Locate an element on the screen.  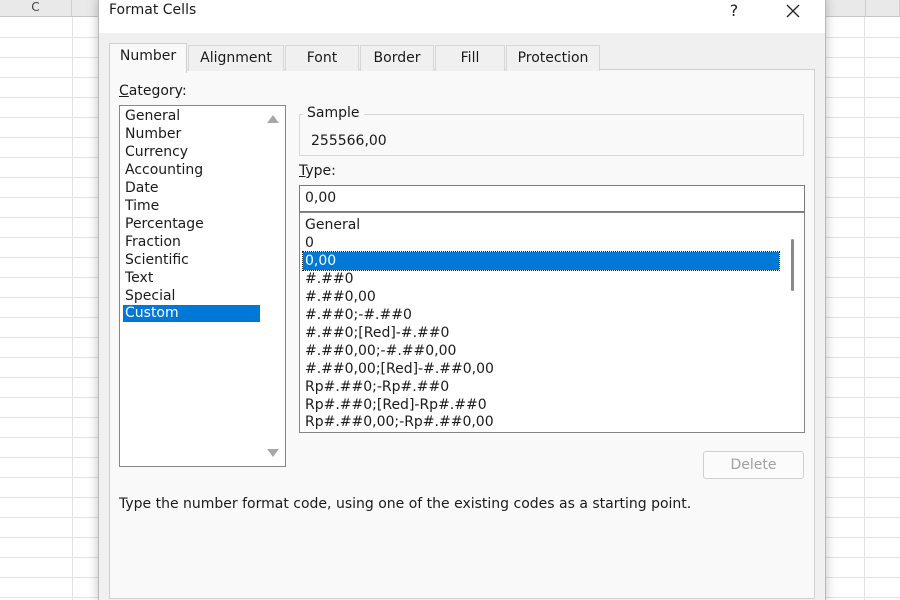
type-label: Type: is located at coordinates (317, 171).